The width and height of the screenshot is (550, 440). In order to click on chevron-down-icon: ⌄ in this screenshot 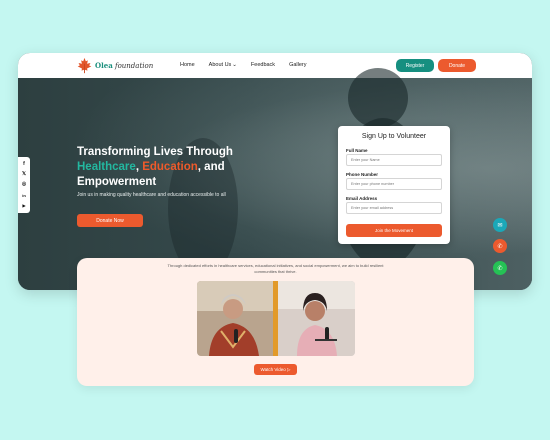, I will do `click(234, 65)`.